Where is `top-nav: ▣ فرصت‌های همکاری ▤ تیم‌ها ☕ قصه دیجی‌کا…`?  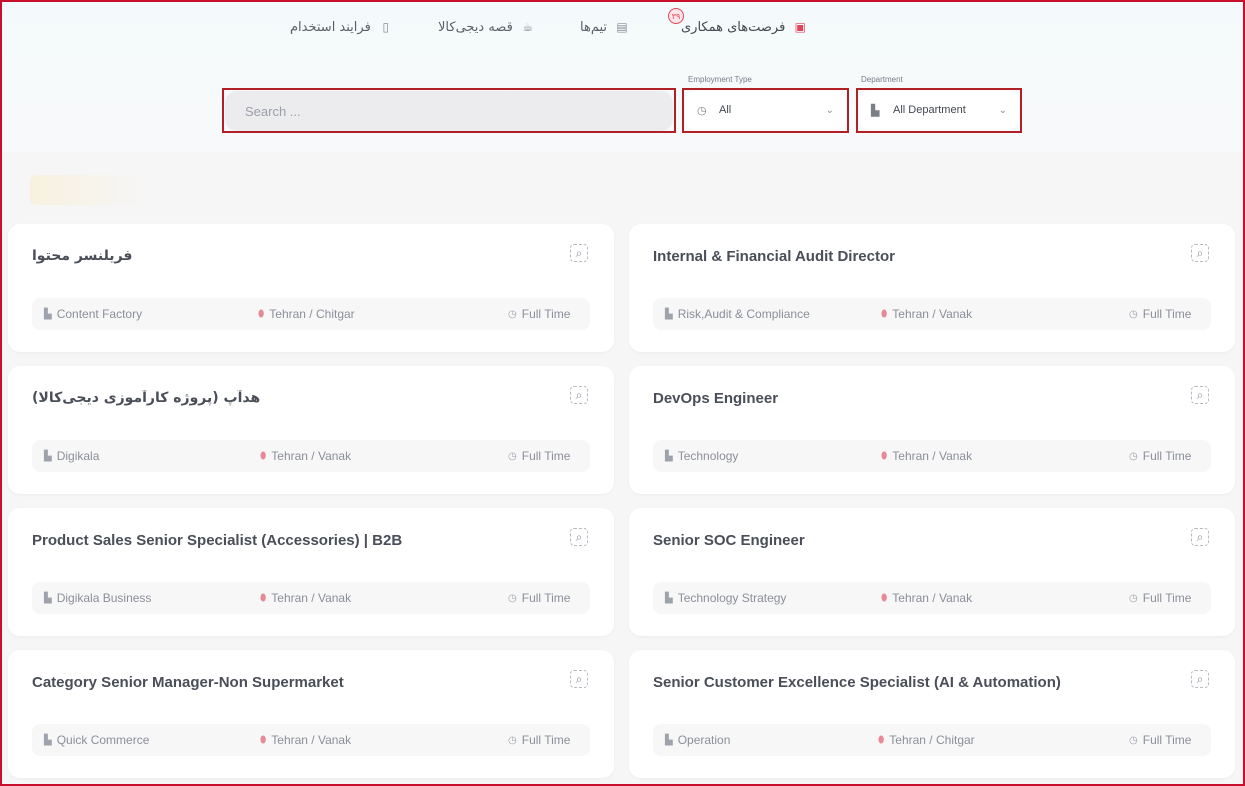
top-nav: ▣ فرصت‌های همکاری ▤ تیم‌ها ☕ قصه دیجی‌کا… is located at coordinates (622, 27).